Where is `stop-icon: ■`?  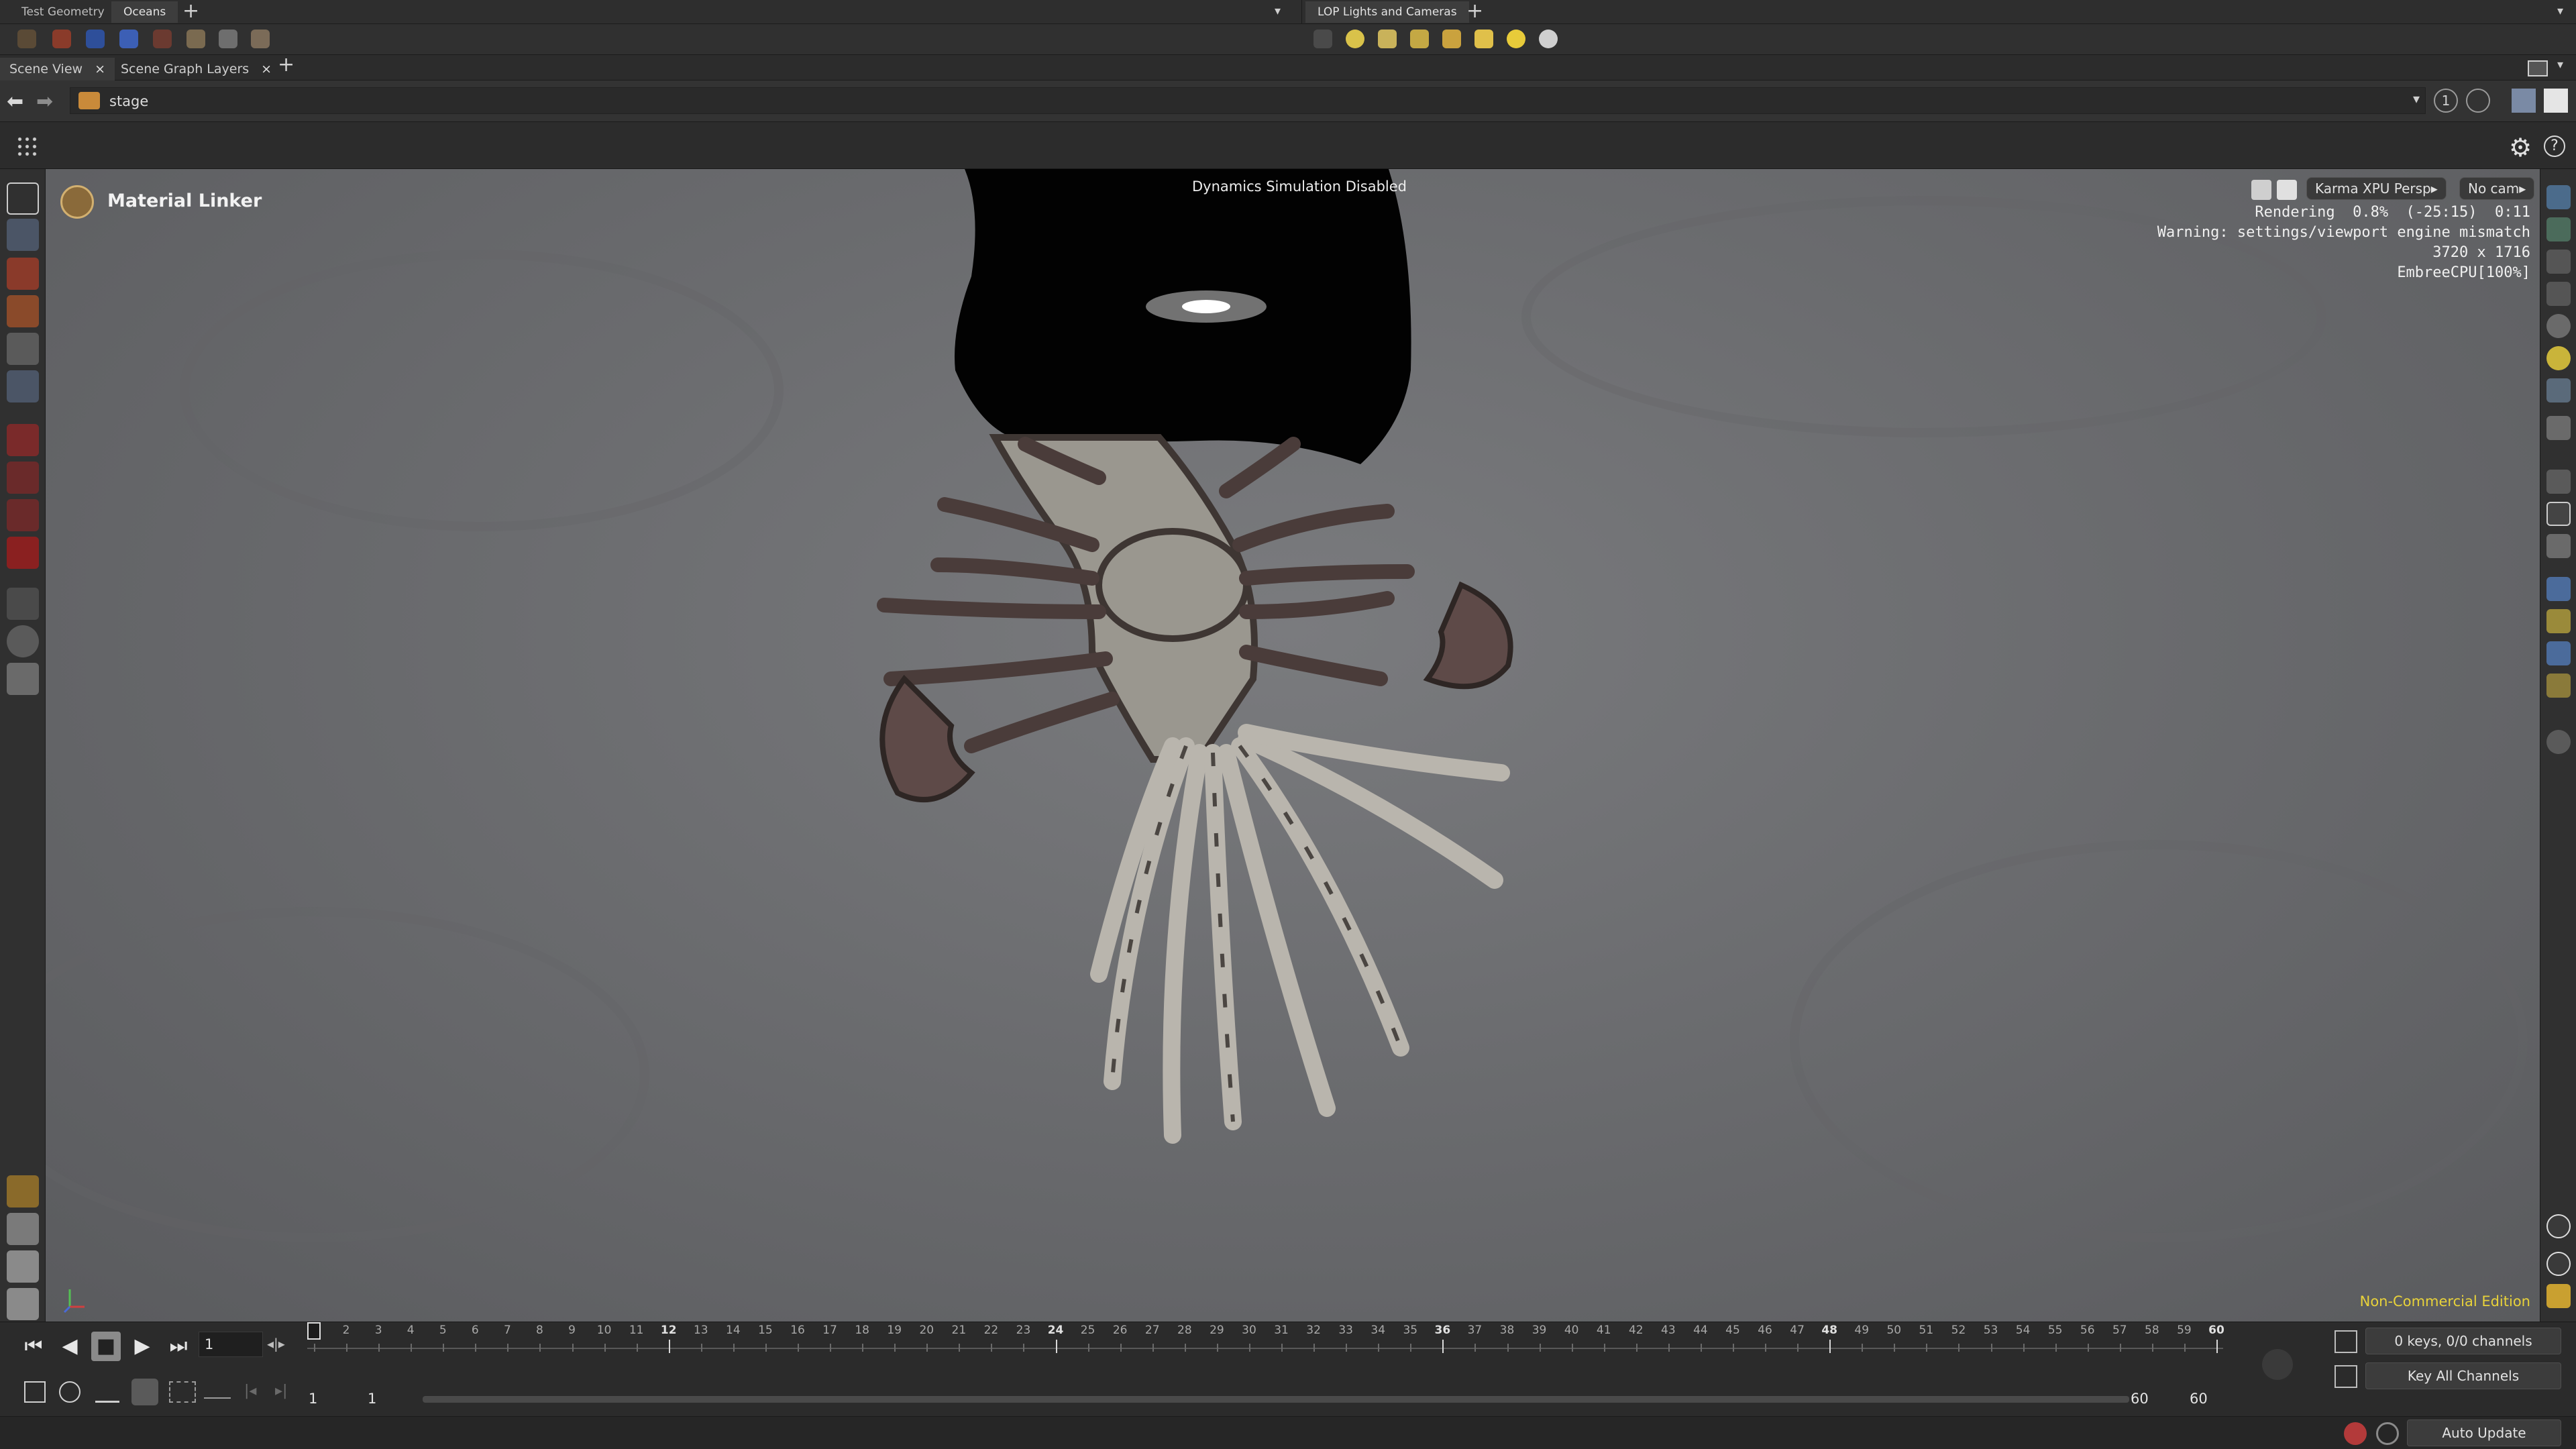
stop-icon: ■ is located at coordinates (106, 1346).